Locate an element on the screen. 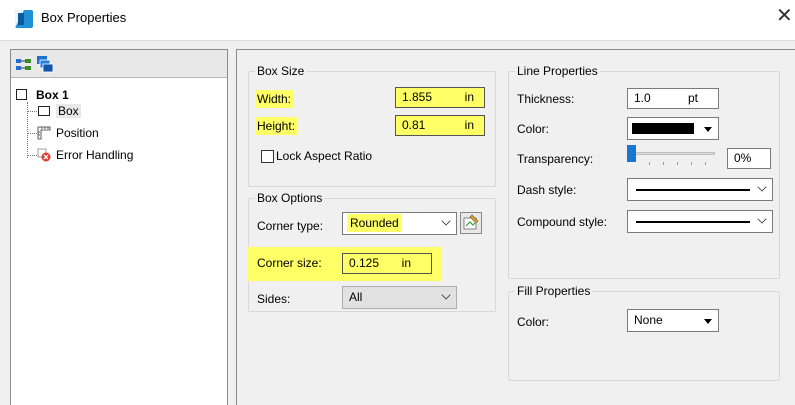 The height and width of the screenshot is (405, 795). lock-aspect-checkbox is located at coordinates (267, 156).